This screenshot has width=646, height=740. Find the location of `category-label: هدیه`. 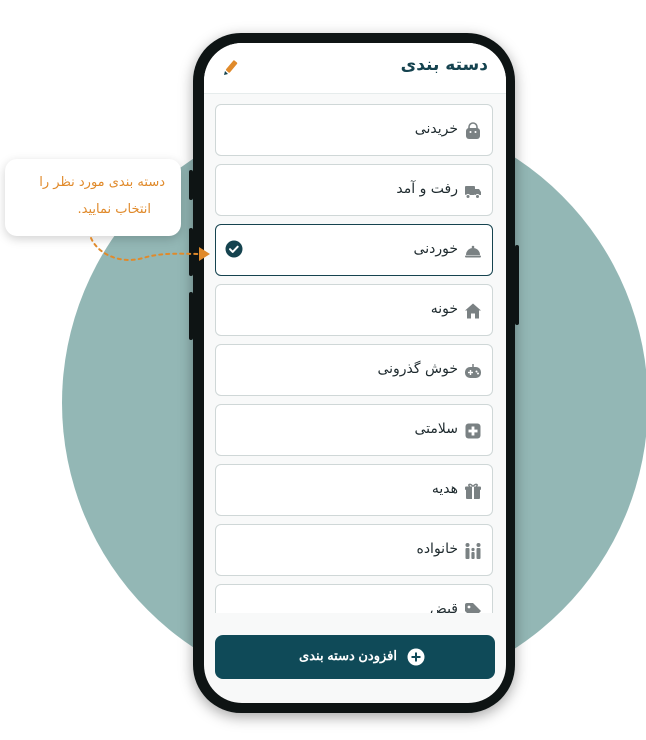

category-label: هدیه is located at coordinates (444, 489).